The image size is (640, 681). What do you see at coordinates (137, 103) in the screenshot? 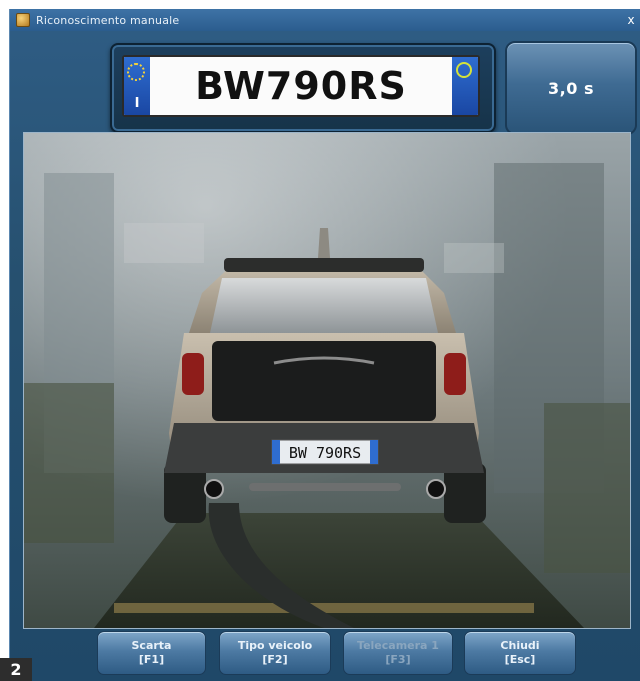
I see `country-code: I` at bounding box center [137, 103].